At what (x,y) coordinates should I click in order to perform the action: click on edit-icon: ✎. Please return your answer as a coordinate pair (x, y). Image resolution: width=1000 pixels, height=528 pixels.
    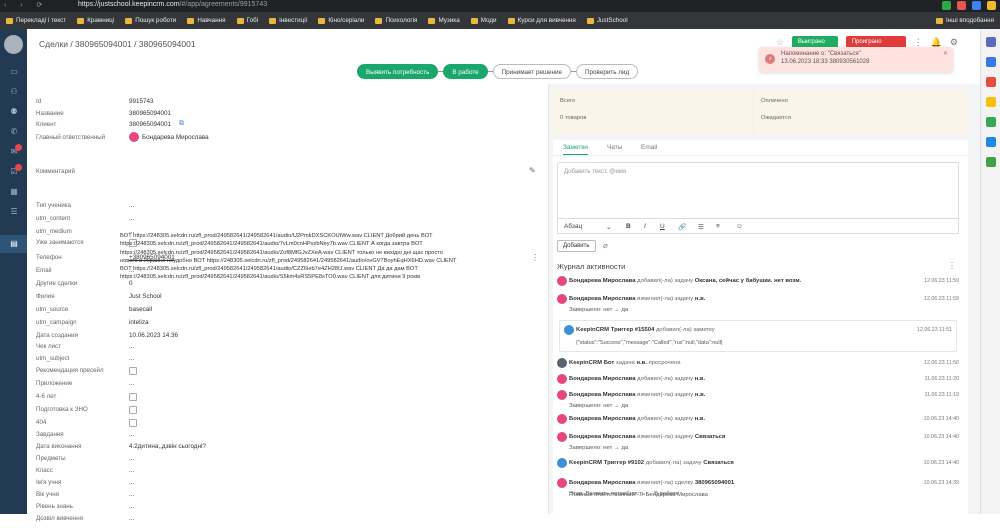
    Looking at the image, I should click on (532, 170).